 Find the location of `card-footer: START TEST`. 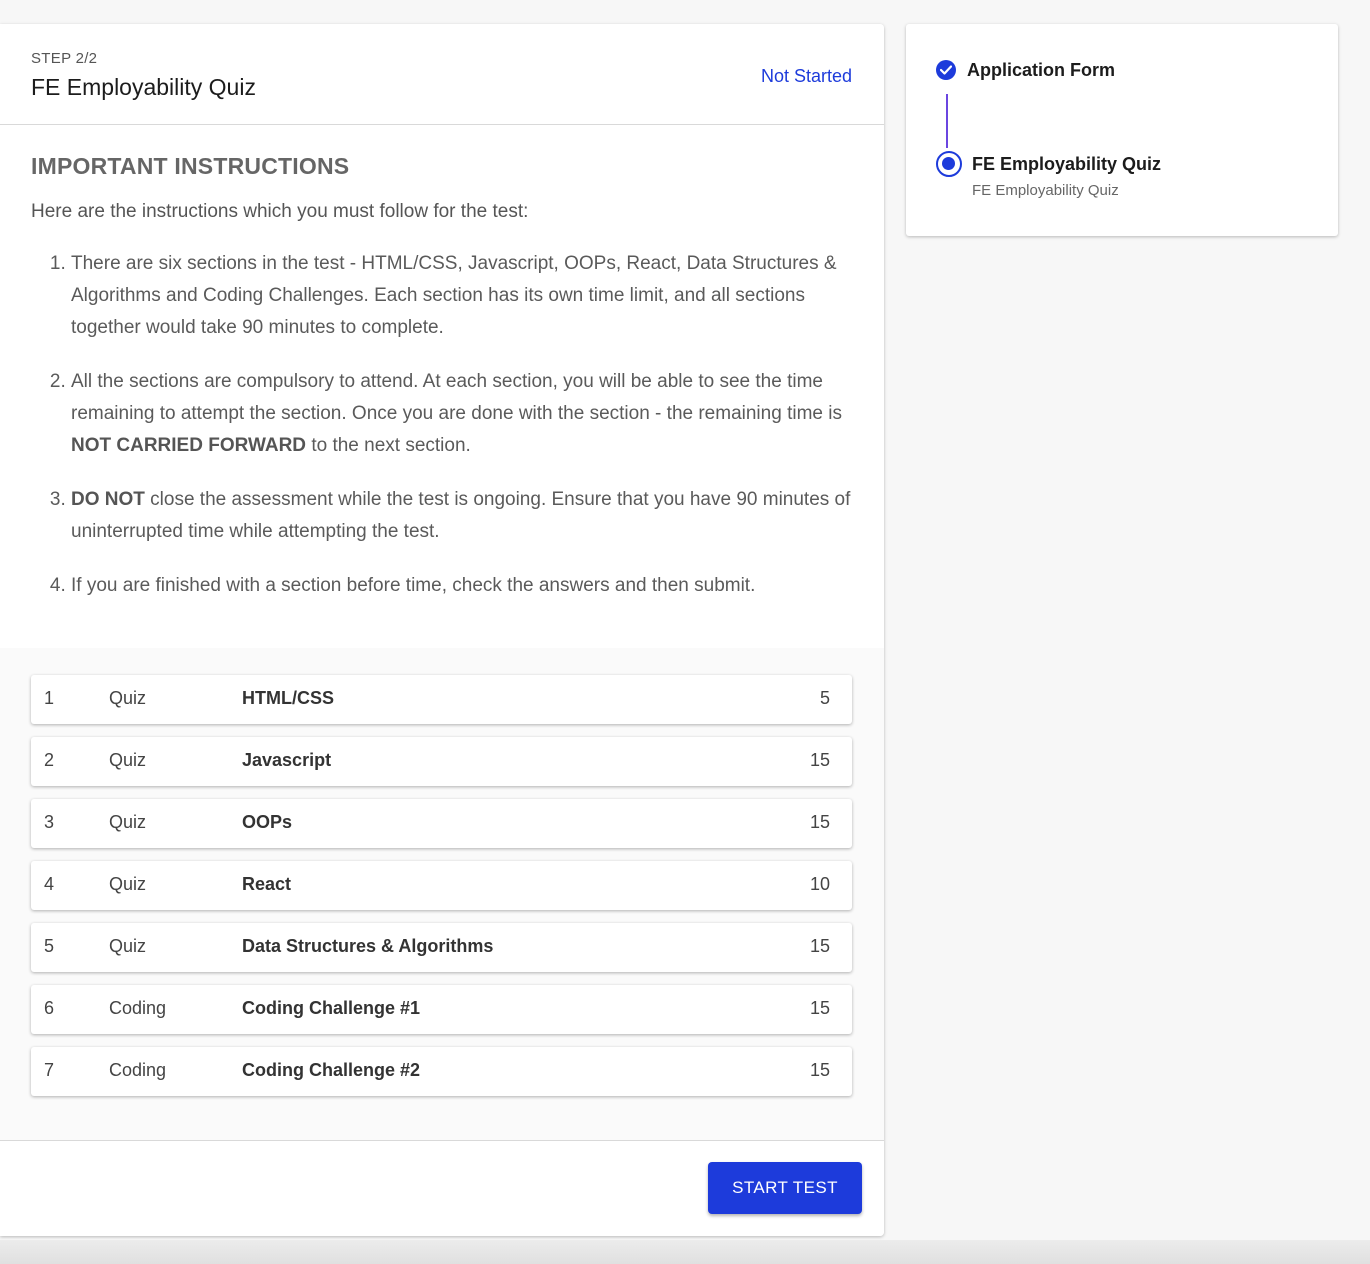

card-footer: START TEST is located at coordinates (442, 1188).